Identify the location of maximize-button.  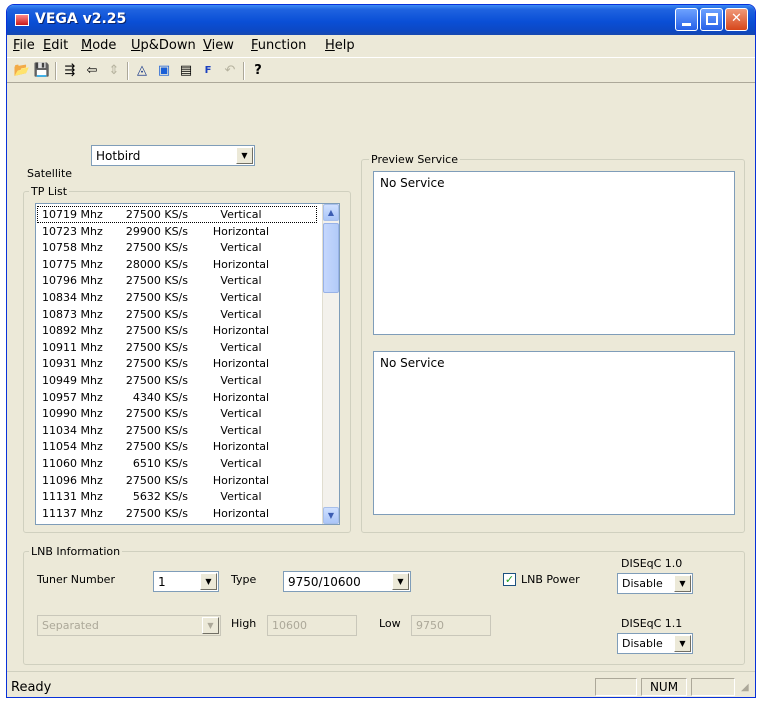
(711, 19).